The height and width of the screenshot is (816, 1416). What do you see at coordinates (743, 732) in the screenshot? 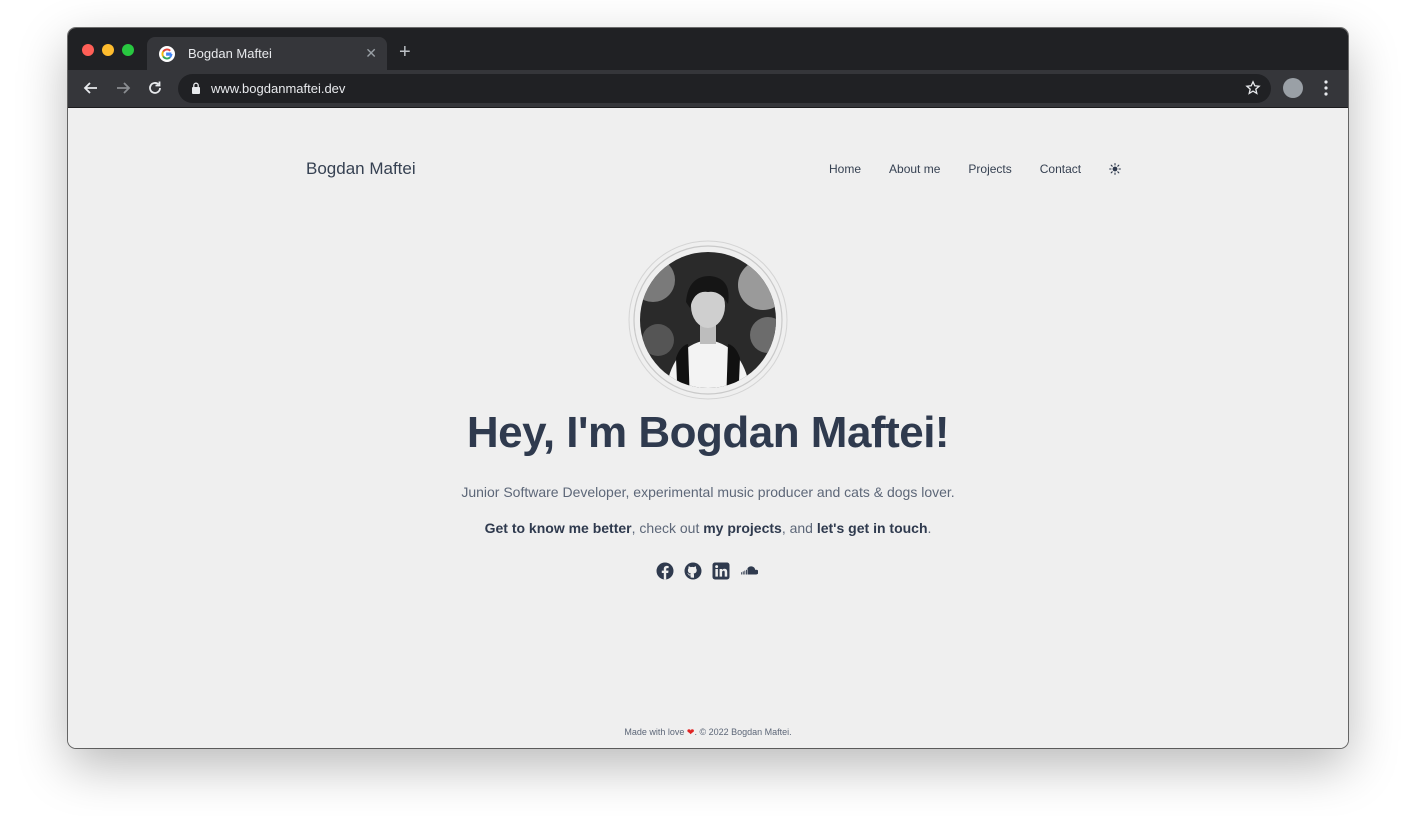
I see `footer-copyright: . © 2022 Bogdan Maftei.` at bounding box center [743, 732].